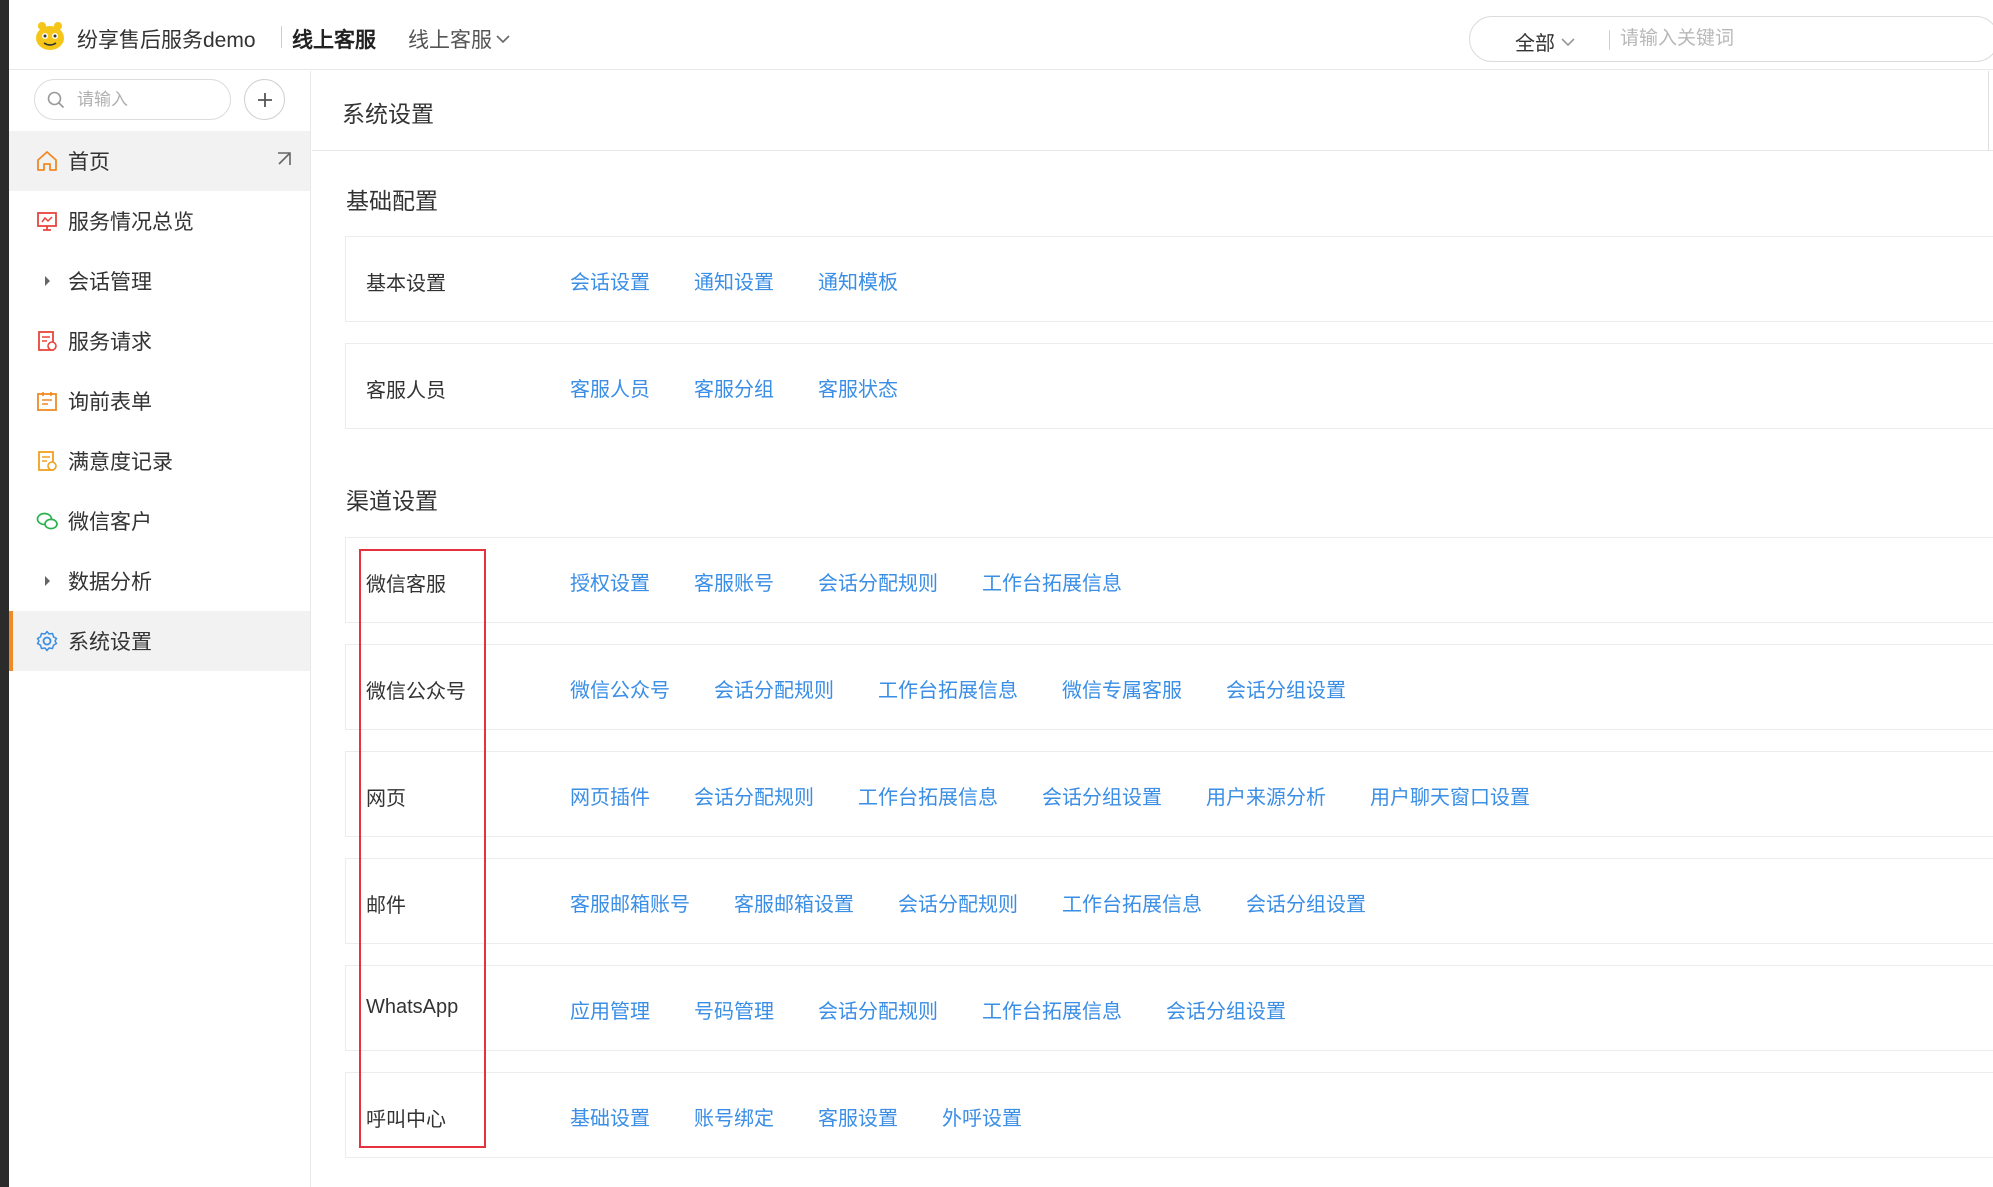 Image resolution: width=1993 pixels, height=1187 pixels. I want to click on config-row-call-center: 呼叫中心 基础设置 账号绑定 客服设置 外呼设置, so click(1169, 1115).